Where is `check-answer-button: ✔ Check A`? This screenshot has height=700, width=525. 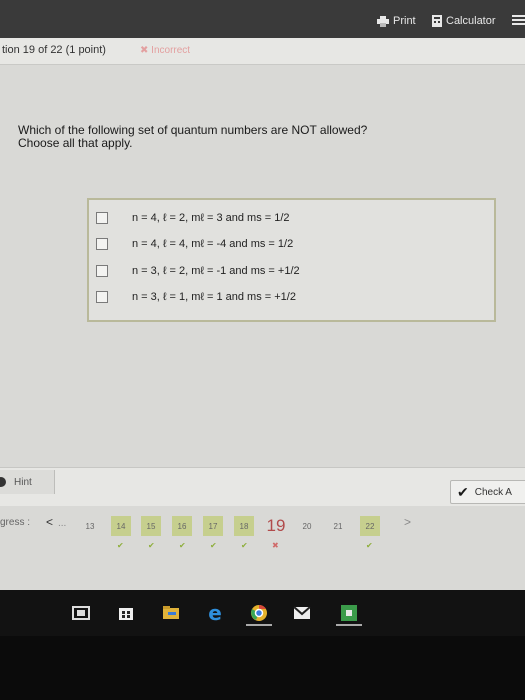 check-answer-button: ✔ Check A is located at coordinates (487, 492).